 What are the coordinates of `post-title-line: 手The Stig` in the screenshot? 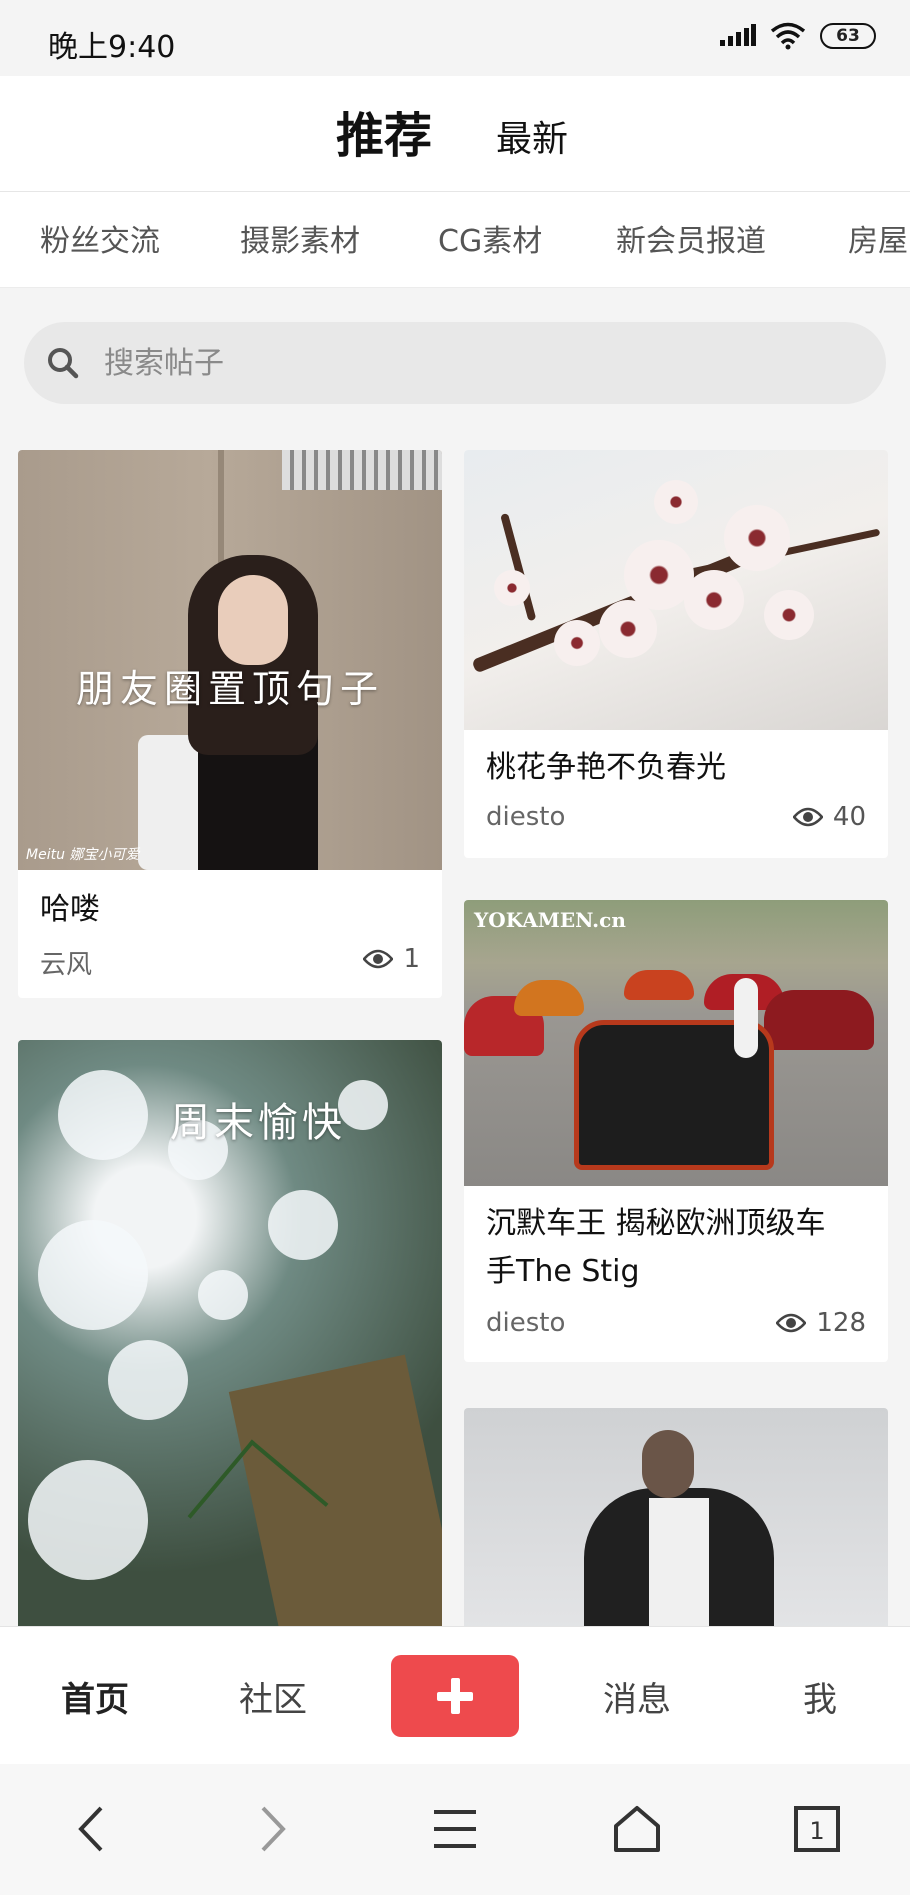 It's located at (563, 1271).